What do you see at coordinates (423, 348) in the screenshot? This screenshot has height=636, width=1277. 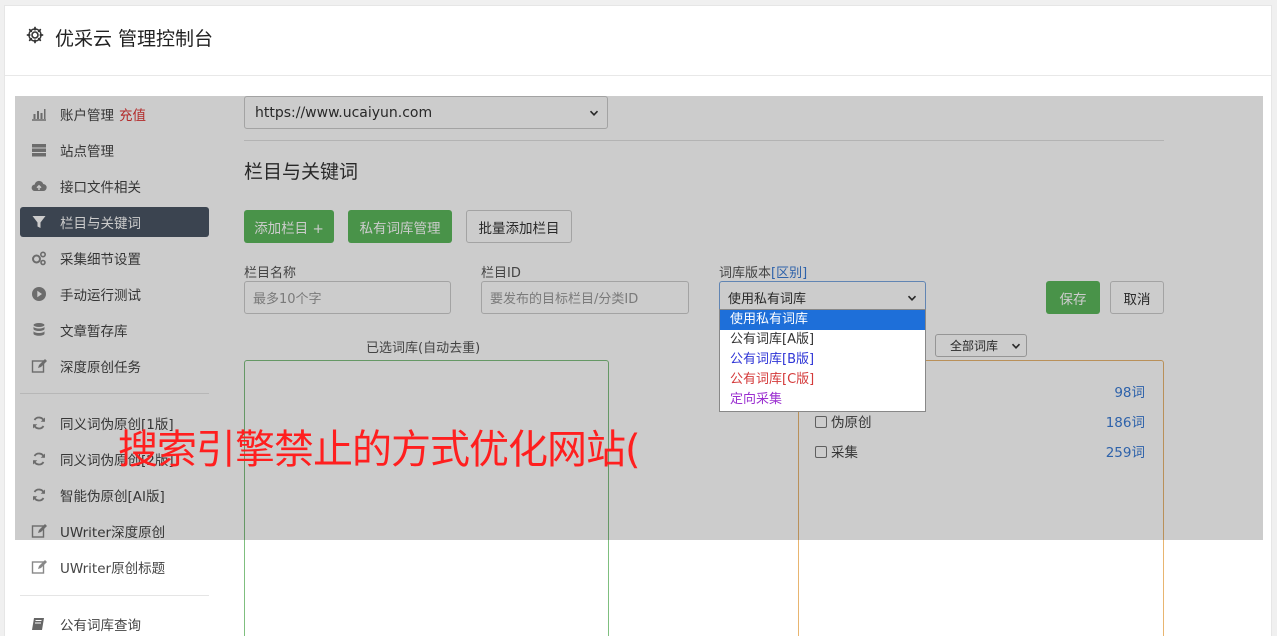 I see `selected-lib-title: 已选词库(自动去重)` at bounding box center [423, 348].